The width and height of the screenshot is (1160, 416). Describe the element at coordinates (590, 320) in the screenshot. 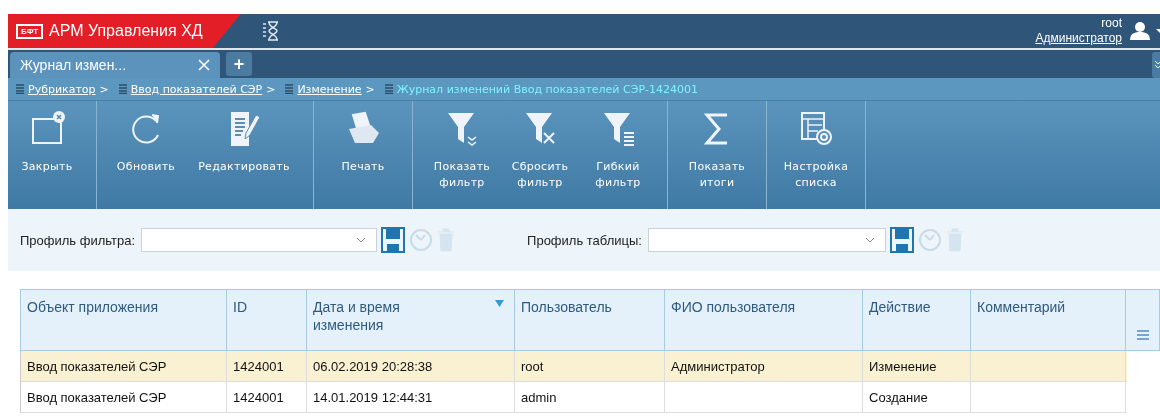

I see `column-header: Пользователь` at that location.